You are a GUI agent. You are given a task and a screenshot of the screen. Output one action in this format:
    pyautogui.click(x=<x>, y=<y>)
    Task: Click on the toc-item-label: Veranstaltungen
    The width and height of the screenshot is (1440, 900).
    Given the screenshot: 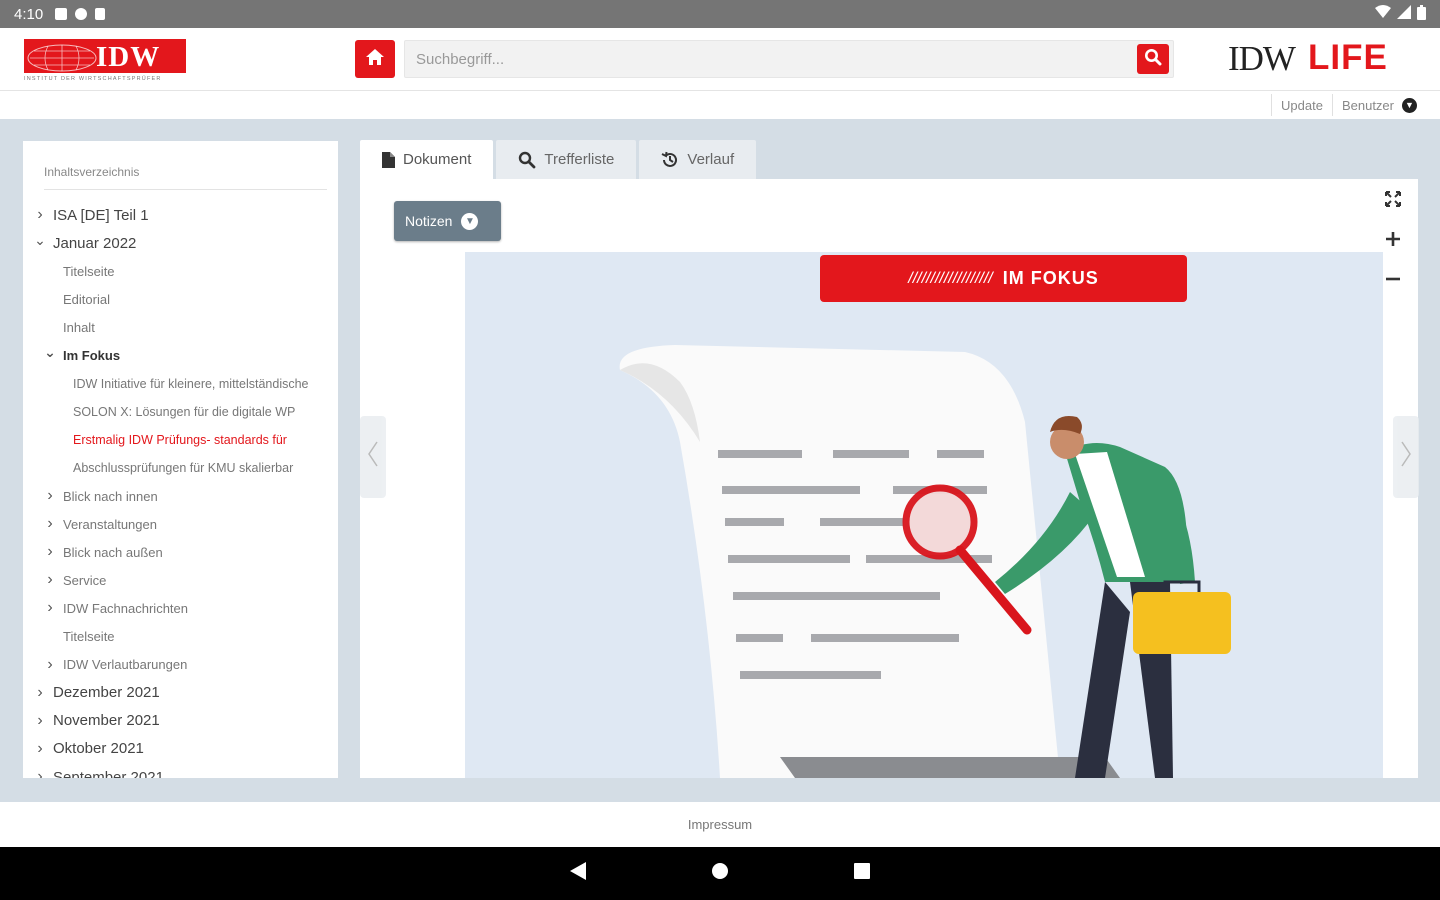 What is the action you would take?
    pyautogui.click(x=110, y=524)
    